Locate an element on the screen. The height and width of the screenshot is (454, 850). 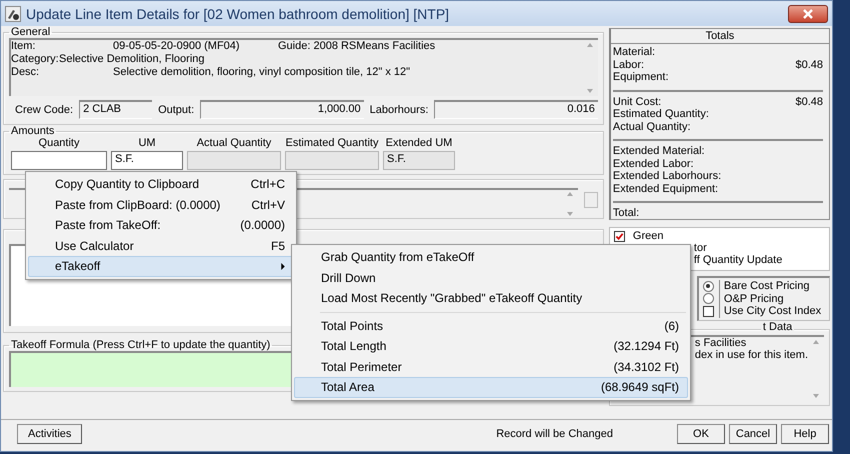
option-label: Use City Cost Index is located at coordinates (770, 311).